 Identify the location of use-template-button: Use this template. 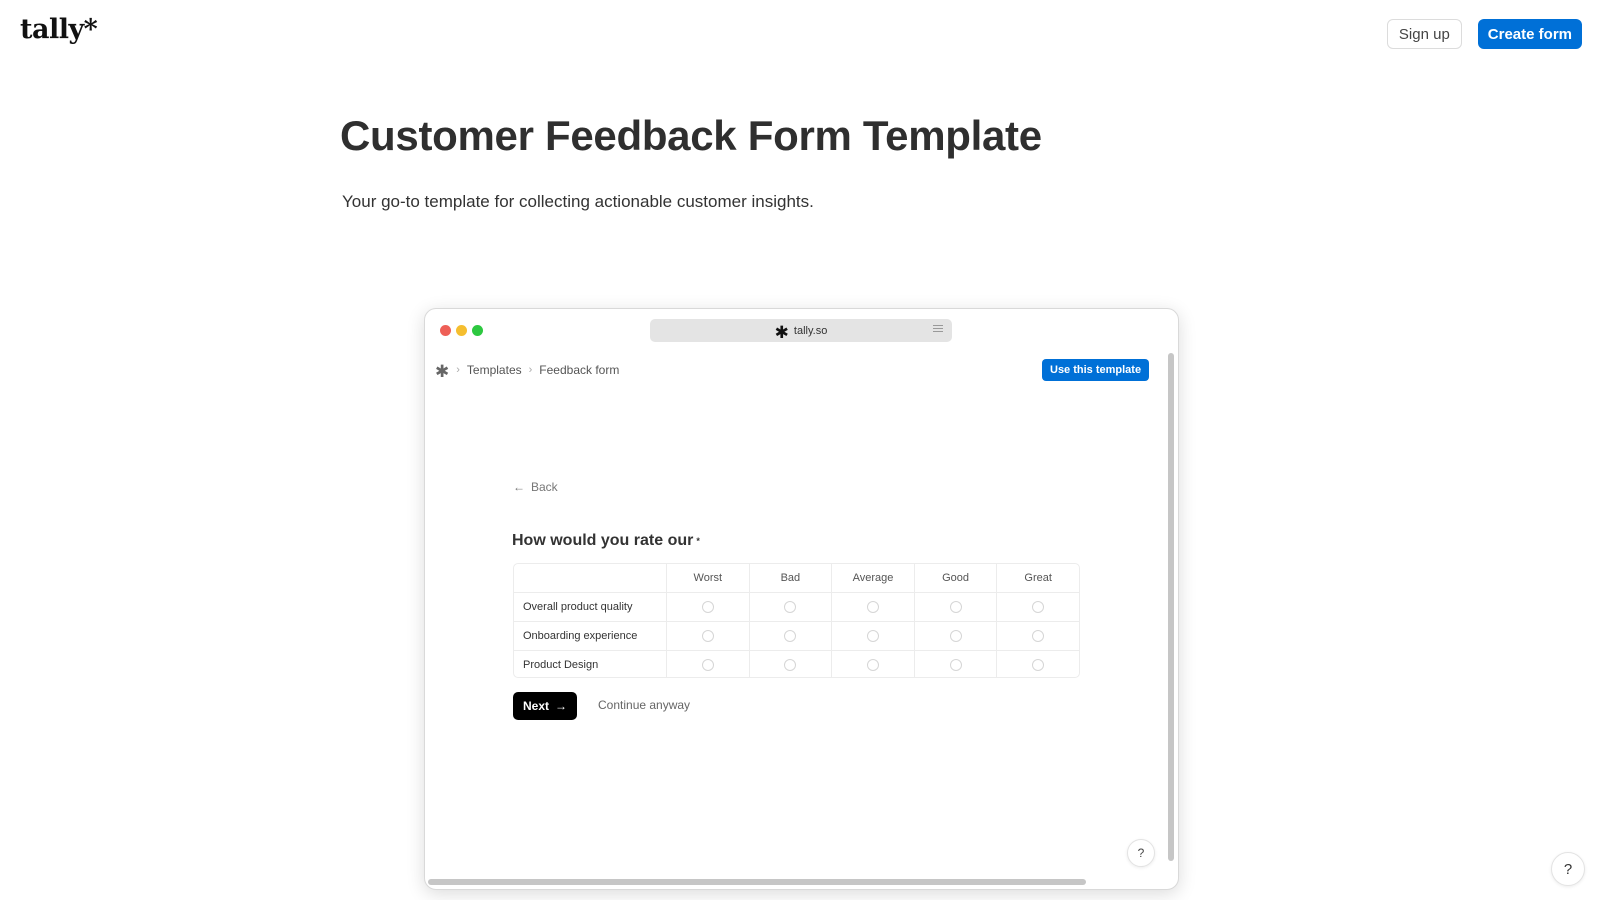
(1096, 370).